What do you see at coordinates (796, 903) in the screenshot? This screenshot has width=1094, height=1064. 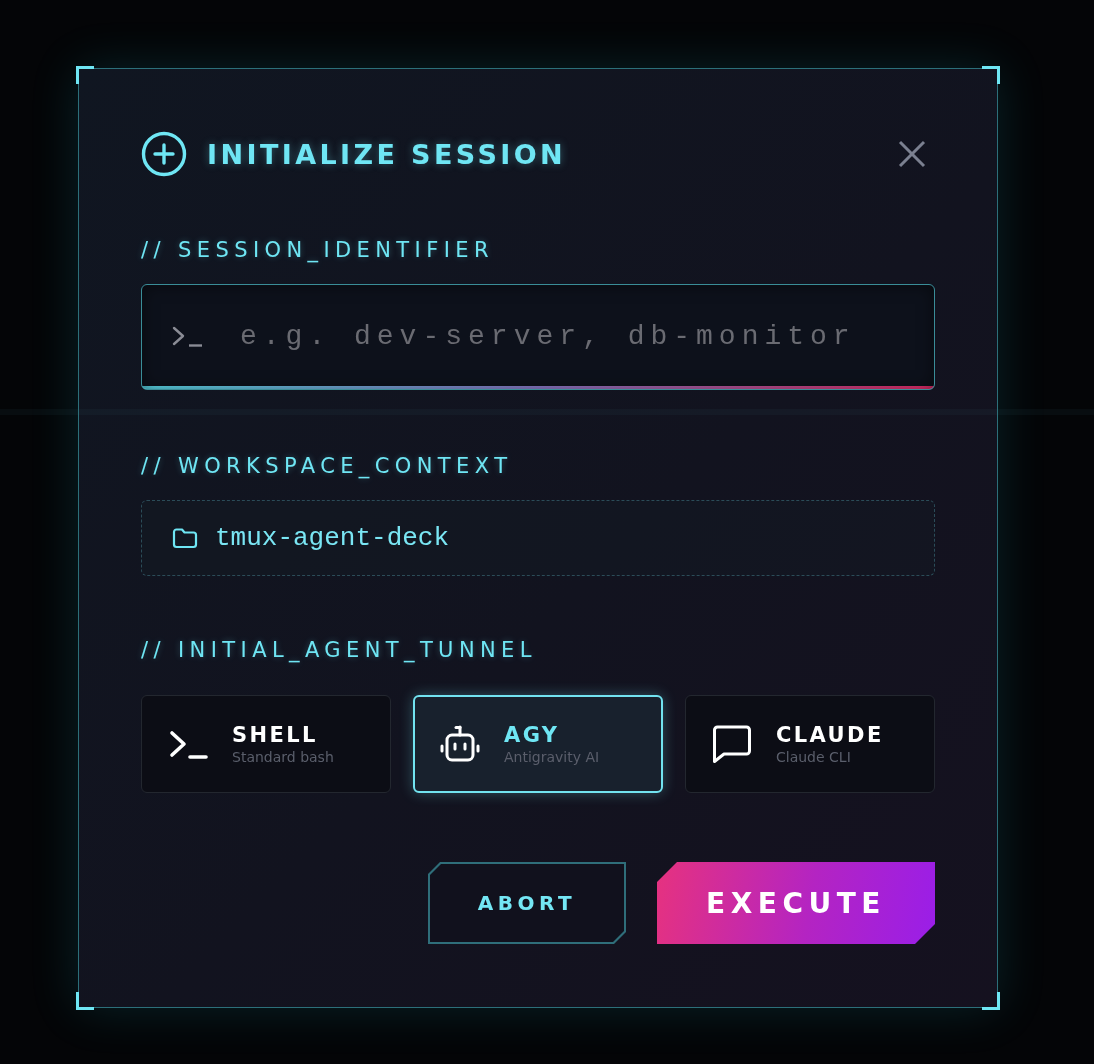 I see `execute-button: EXECUTE` at bounding box center [796, 903].